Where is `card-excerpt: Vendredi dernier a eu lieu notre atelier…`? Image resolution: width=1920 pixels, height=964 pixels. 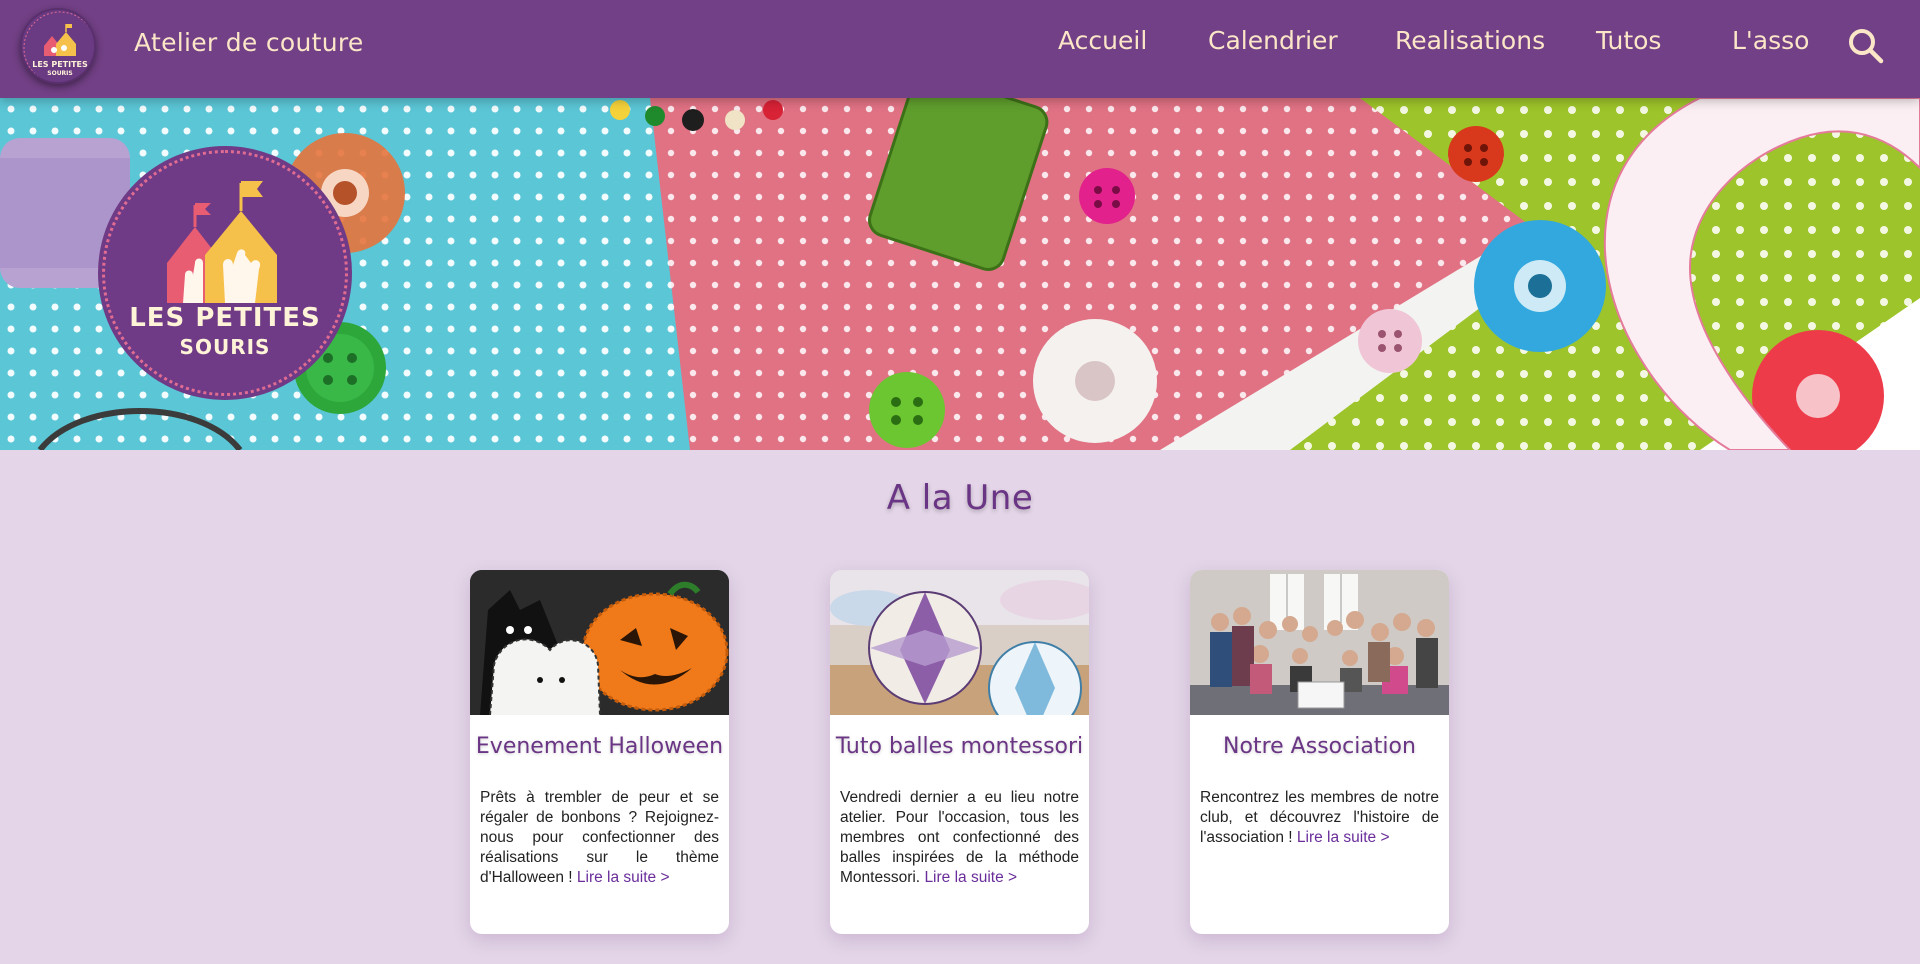 card-excerpt: Vendredi dernier a eu lieu notre atelier… is located at coordinates (959, 838).